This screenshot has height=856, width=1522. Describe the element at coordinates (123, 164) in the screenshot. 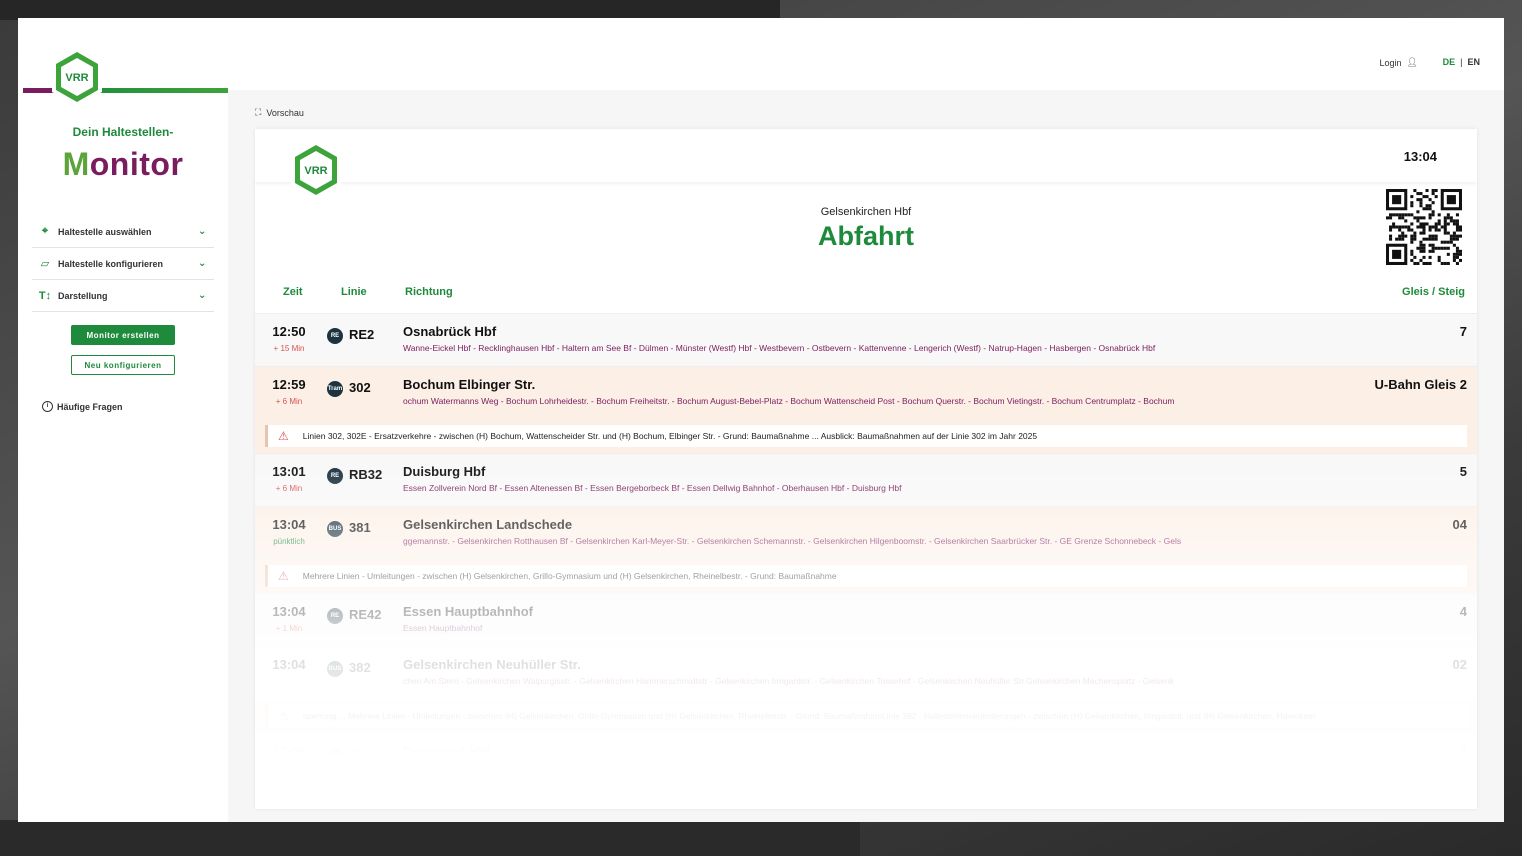

I see `app-title: Monitor` at that location.